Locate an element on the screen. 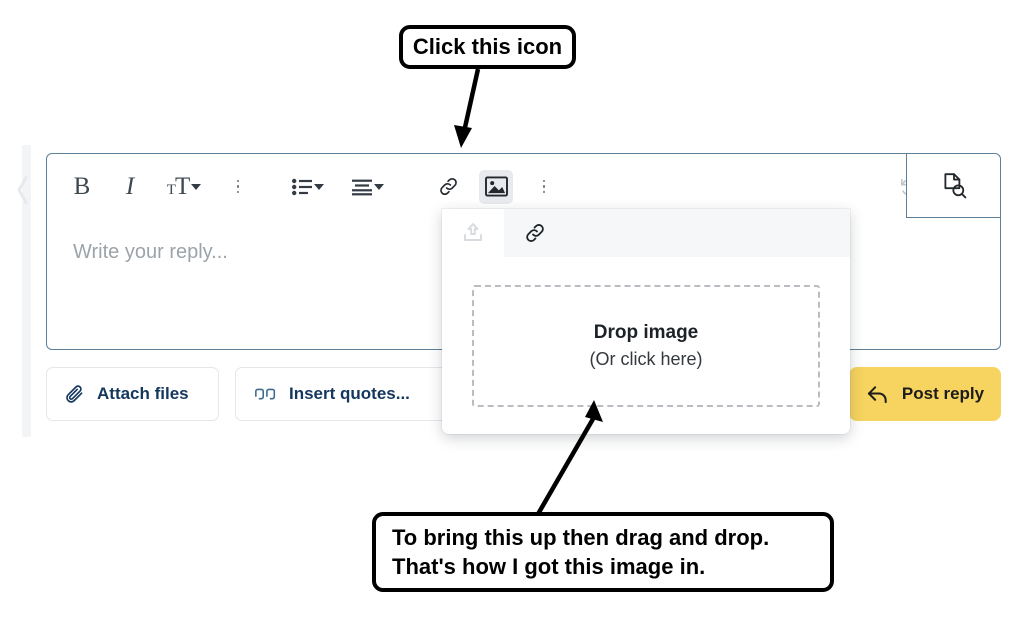  link-button is located at coordinates (448, 187).